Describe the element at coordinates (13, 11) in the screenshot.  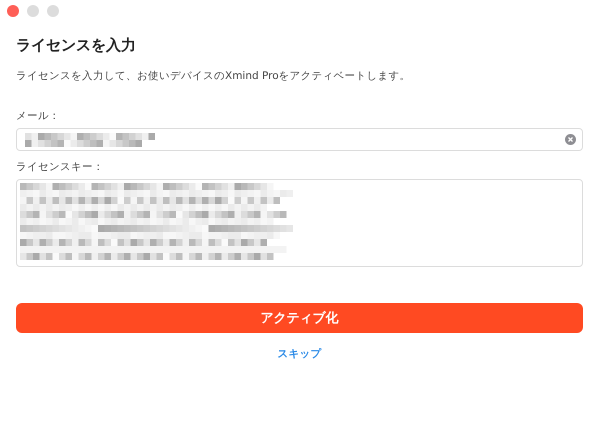
I see `close-button` at that location.